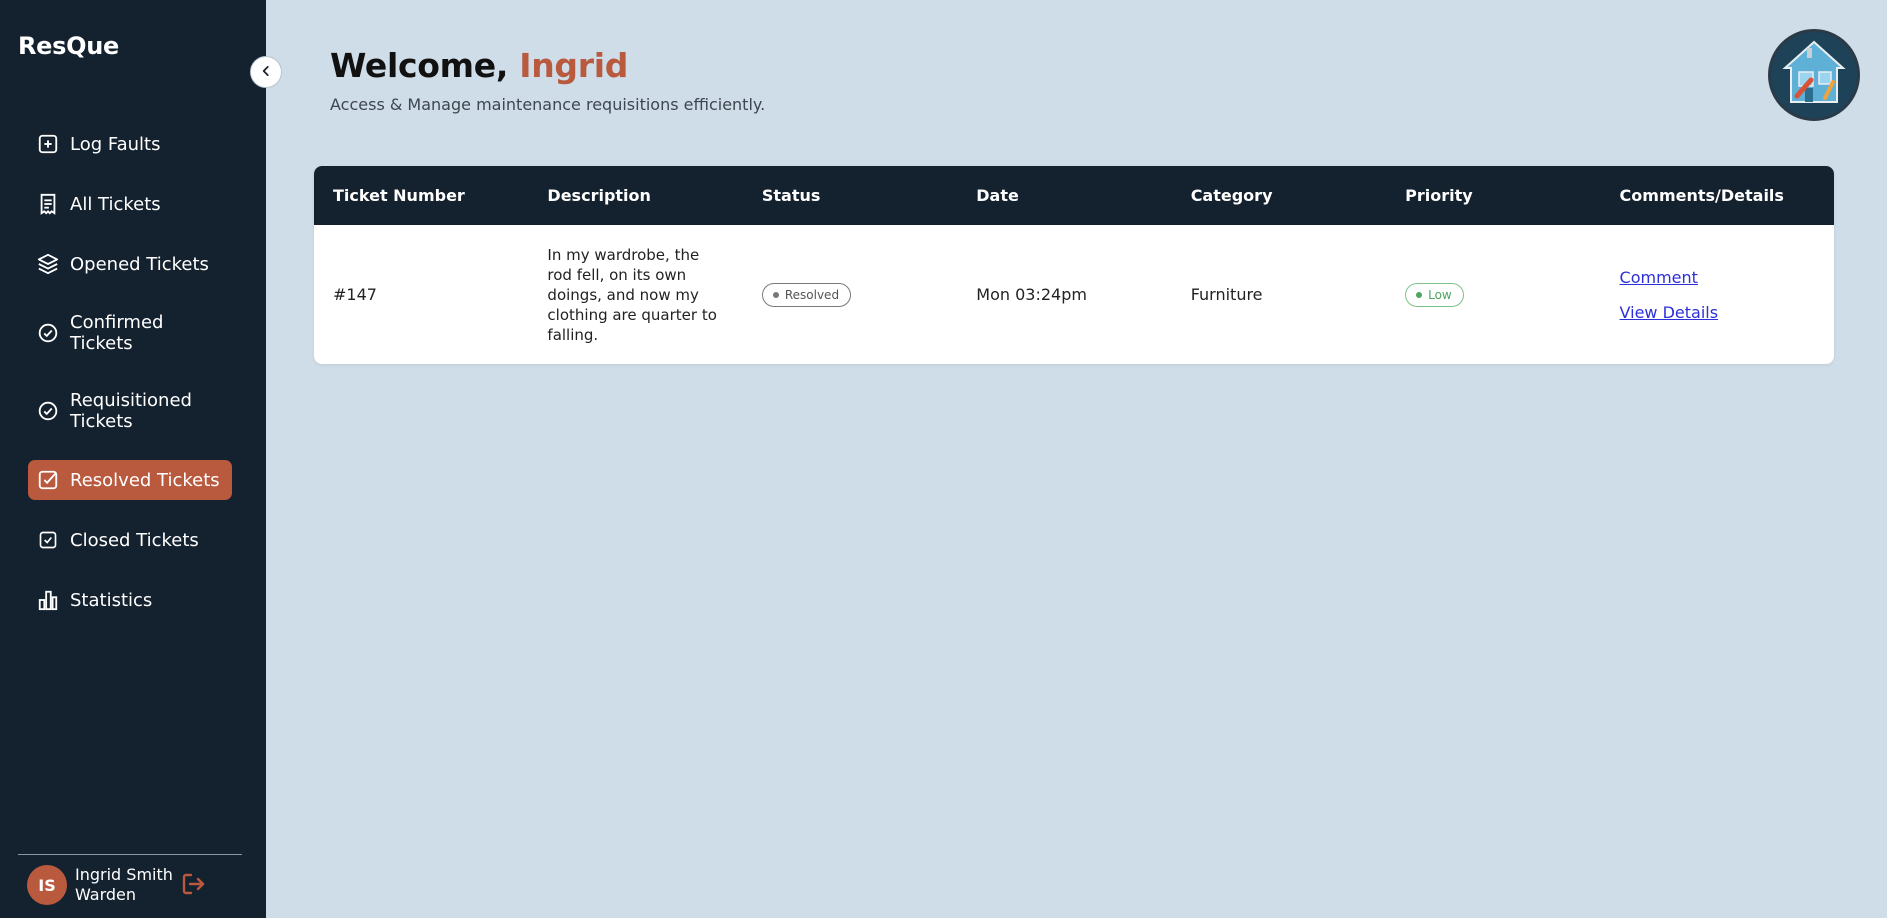  Describe the element at coordinates (48, 204) in the screenshot. I see `receipt-icon` at that location.